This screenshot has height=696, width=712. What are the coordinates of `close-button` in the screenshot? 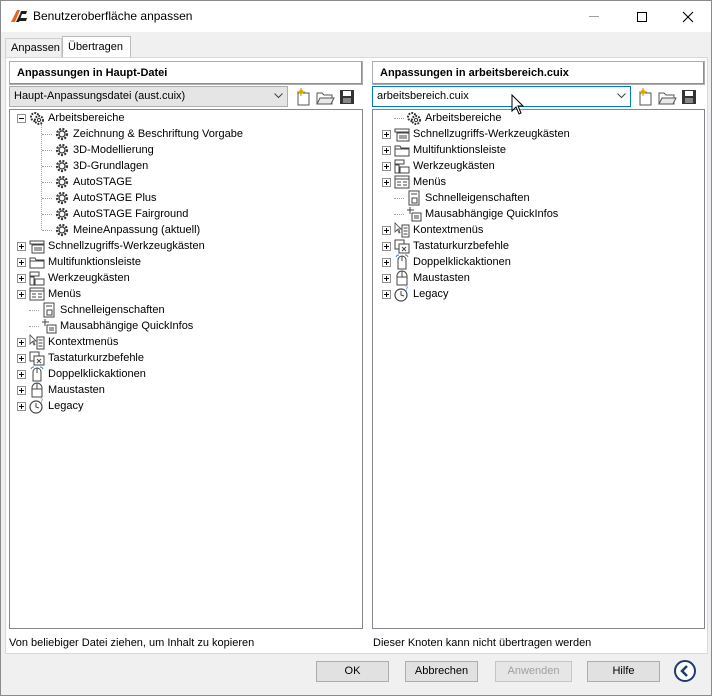 It's located at (688, 16).